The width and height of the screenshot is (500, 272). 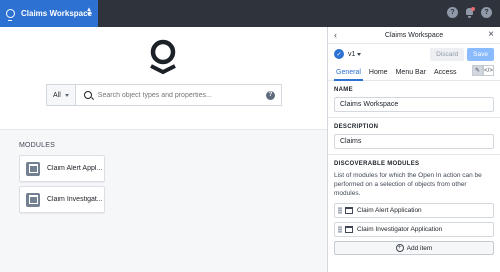 I want to click on discoverable-item-label: Claim Investigator Application, so click(x=400, y=229).